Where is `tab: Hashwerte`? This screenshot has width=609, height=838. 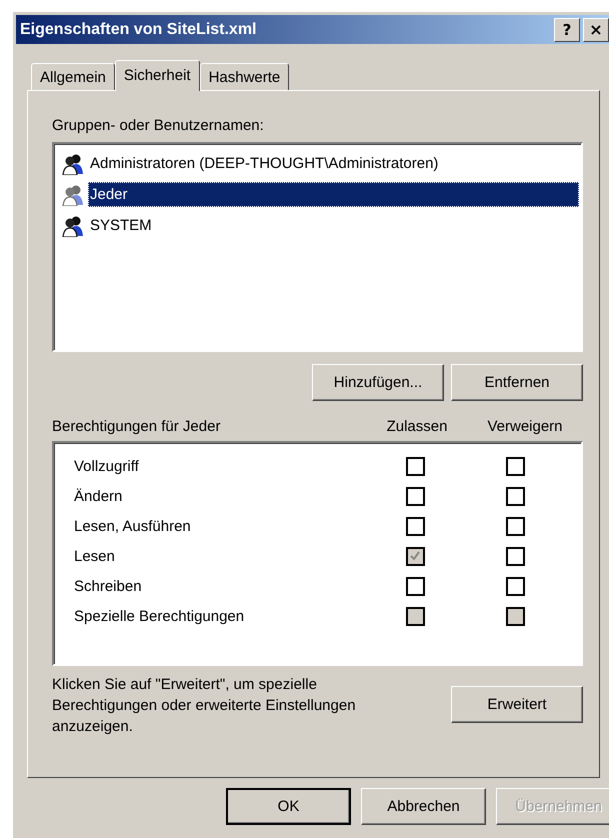
tab: Hashwerte is located at coordinates (245, 76).